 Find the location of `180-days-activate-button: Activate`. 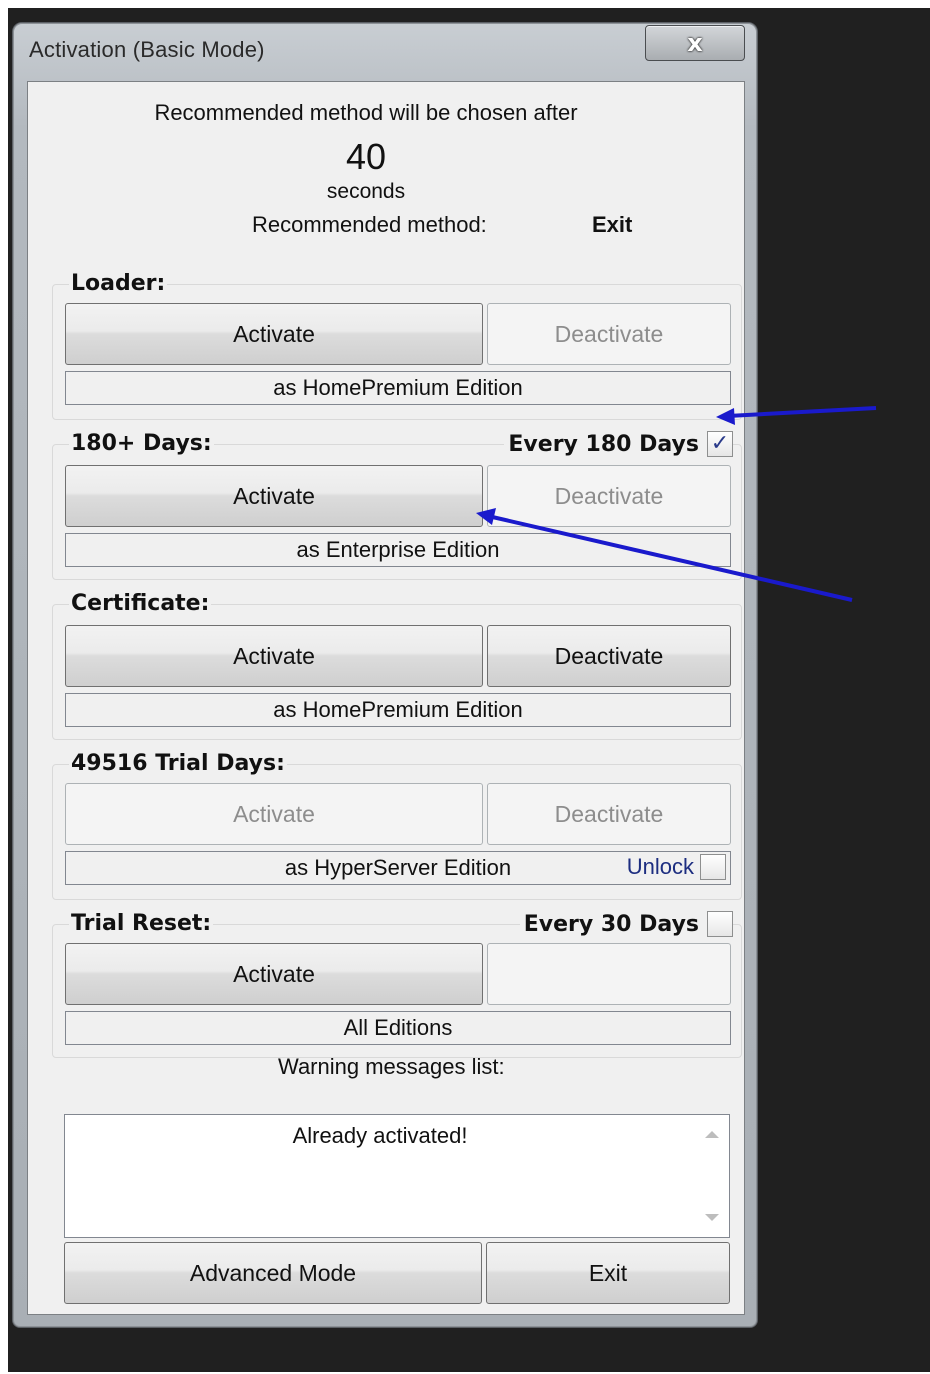

180-days-activate-button: Activate is located at coordinates (274, 496).